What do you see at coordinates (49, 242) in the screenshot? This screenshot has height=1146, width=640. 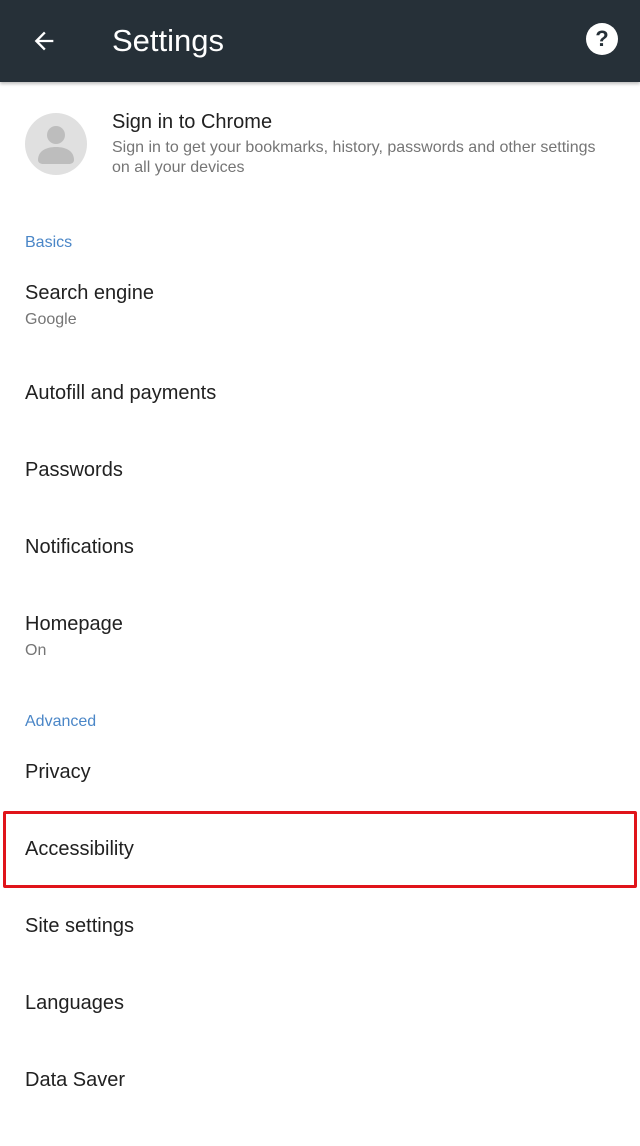 I see `section-header-basics: Basics` at bounding box center [49, 242].